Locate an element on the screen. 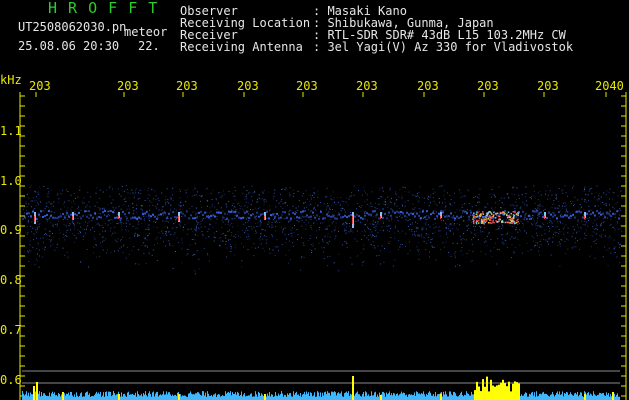 The image size is (629, 400). y-tick-label: 0.7 is located at coordinates (11, 330).